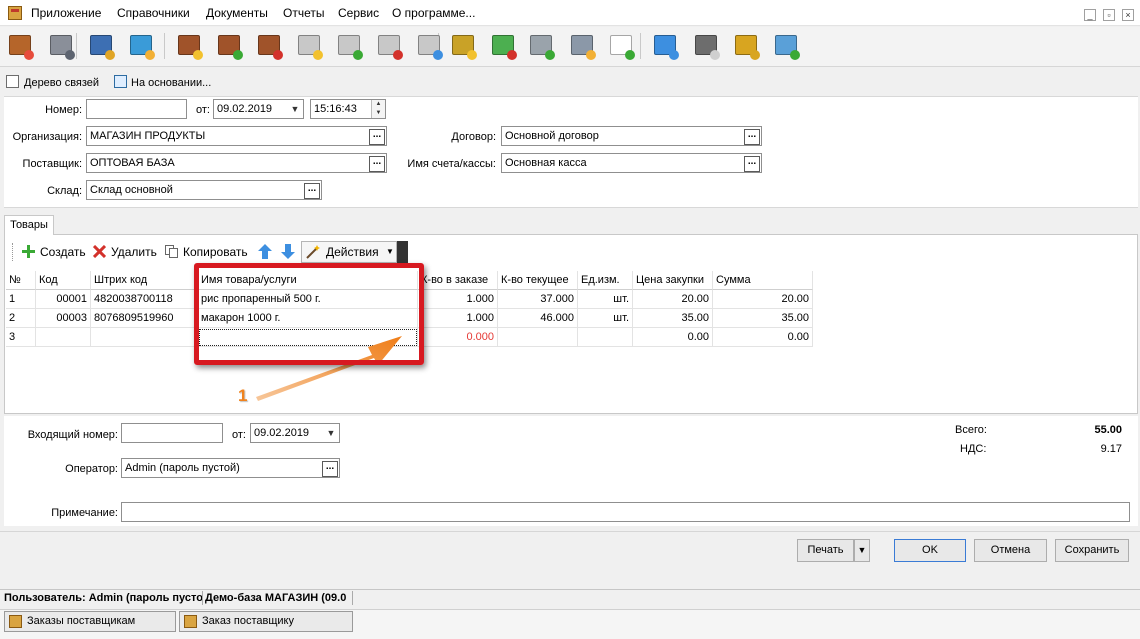  Describe the element at coordinates (673, 280) in the screenshot. I see `column-header: Цена закупки` at that location.